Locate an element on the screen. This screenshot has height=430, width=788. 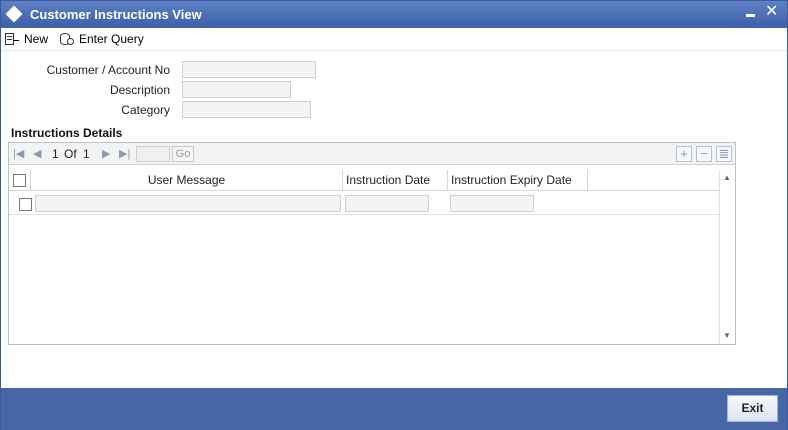
scroll-up-icon: ▲ is located at coordinates (727, 177).